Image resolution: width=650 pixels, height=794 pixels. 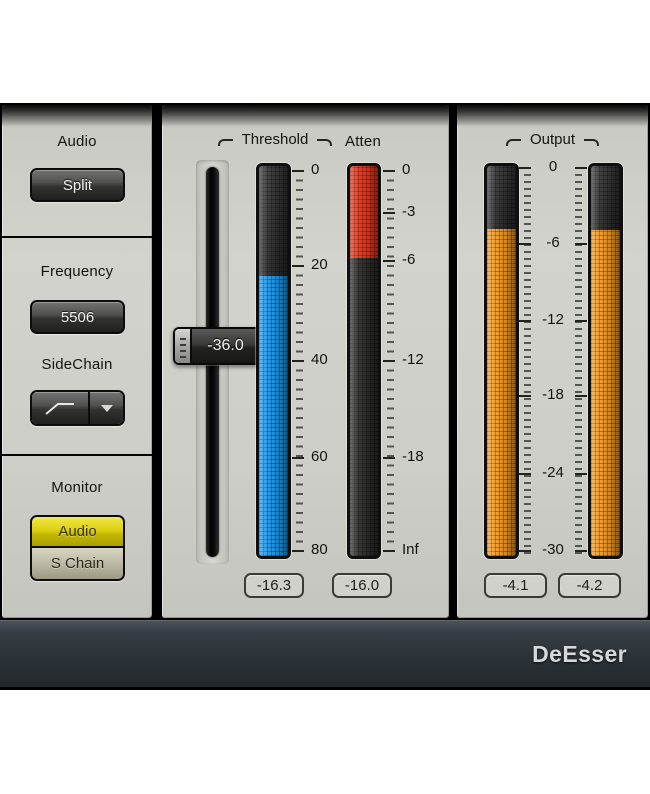 What do you see at coordinates (362, 585) in the screenshot?
I see `atten-meter-readout: -16.0` at bounding box center [362, 585].